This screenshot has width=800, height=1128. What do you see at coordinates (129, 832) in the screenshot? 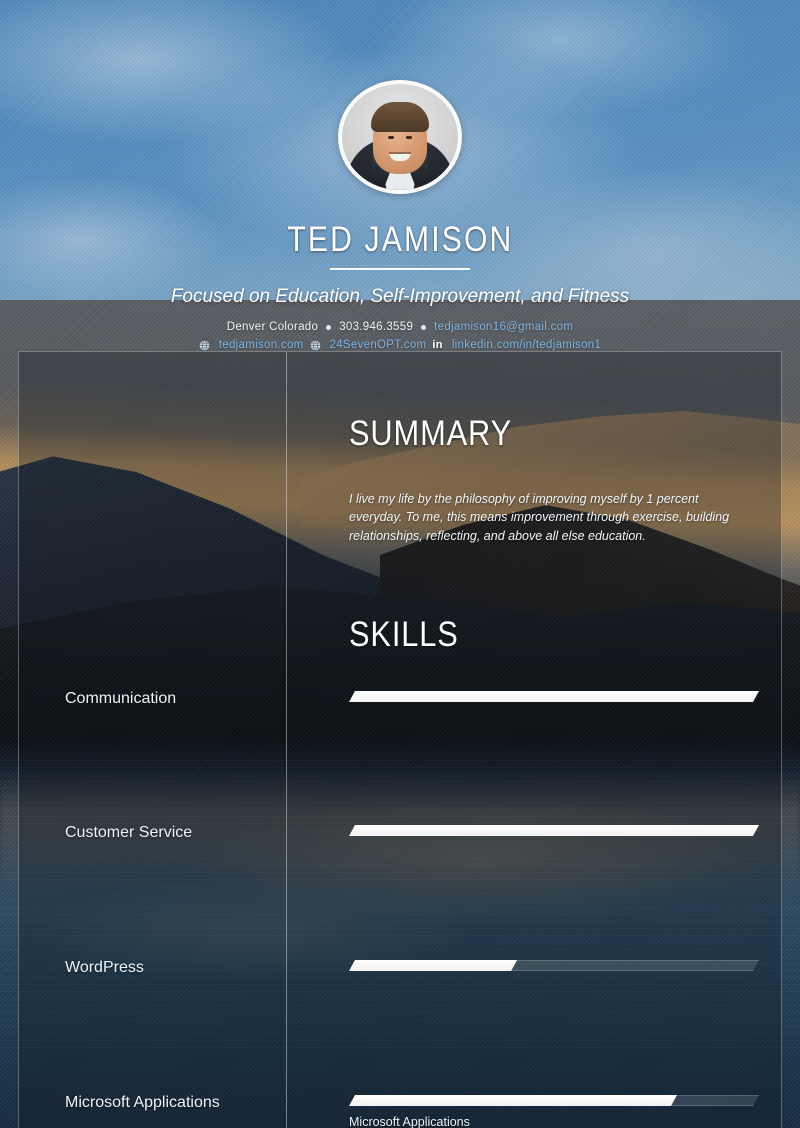
I see `skill-label-customer-service: Customer Service` at bounding box center [129, 832].